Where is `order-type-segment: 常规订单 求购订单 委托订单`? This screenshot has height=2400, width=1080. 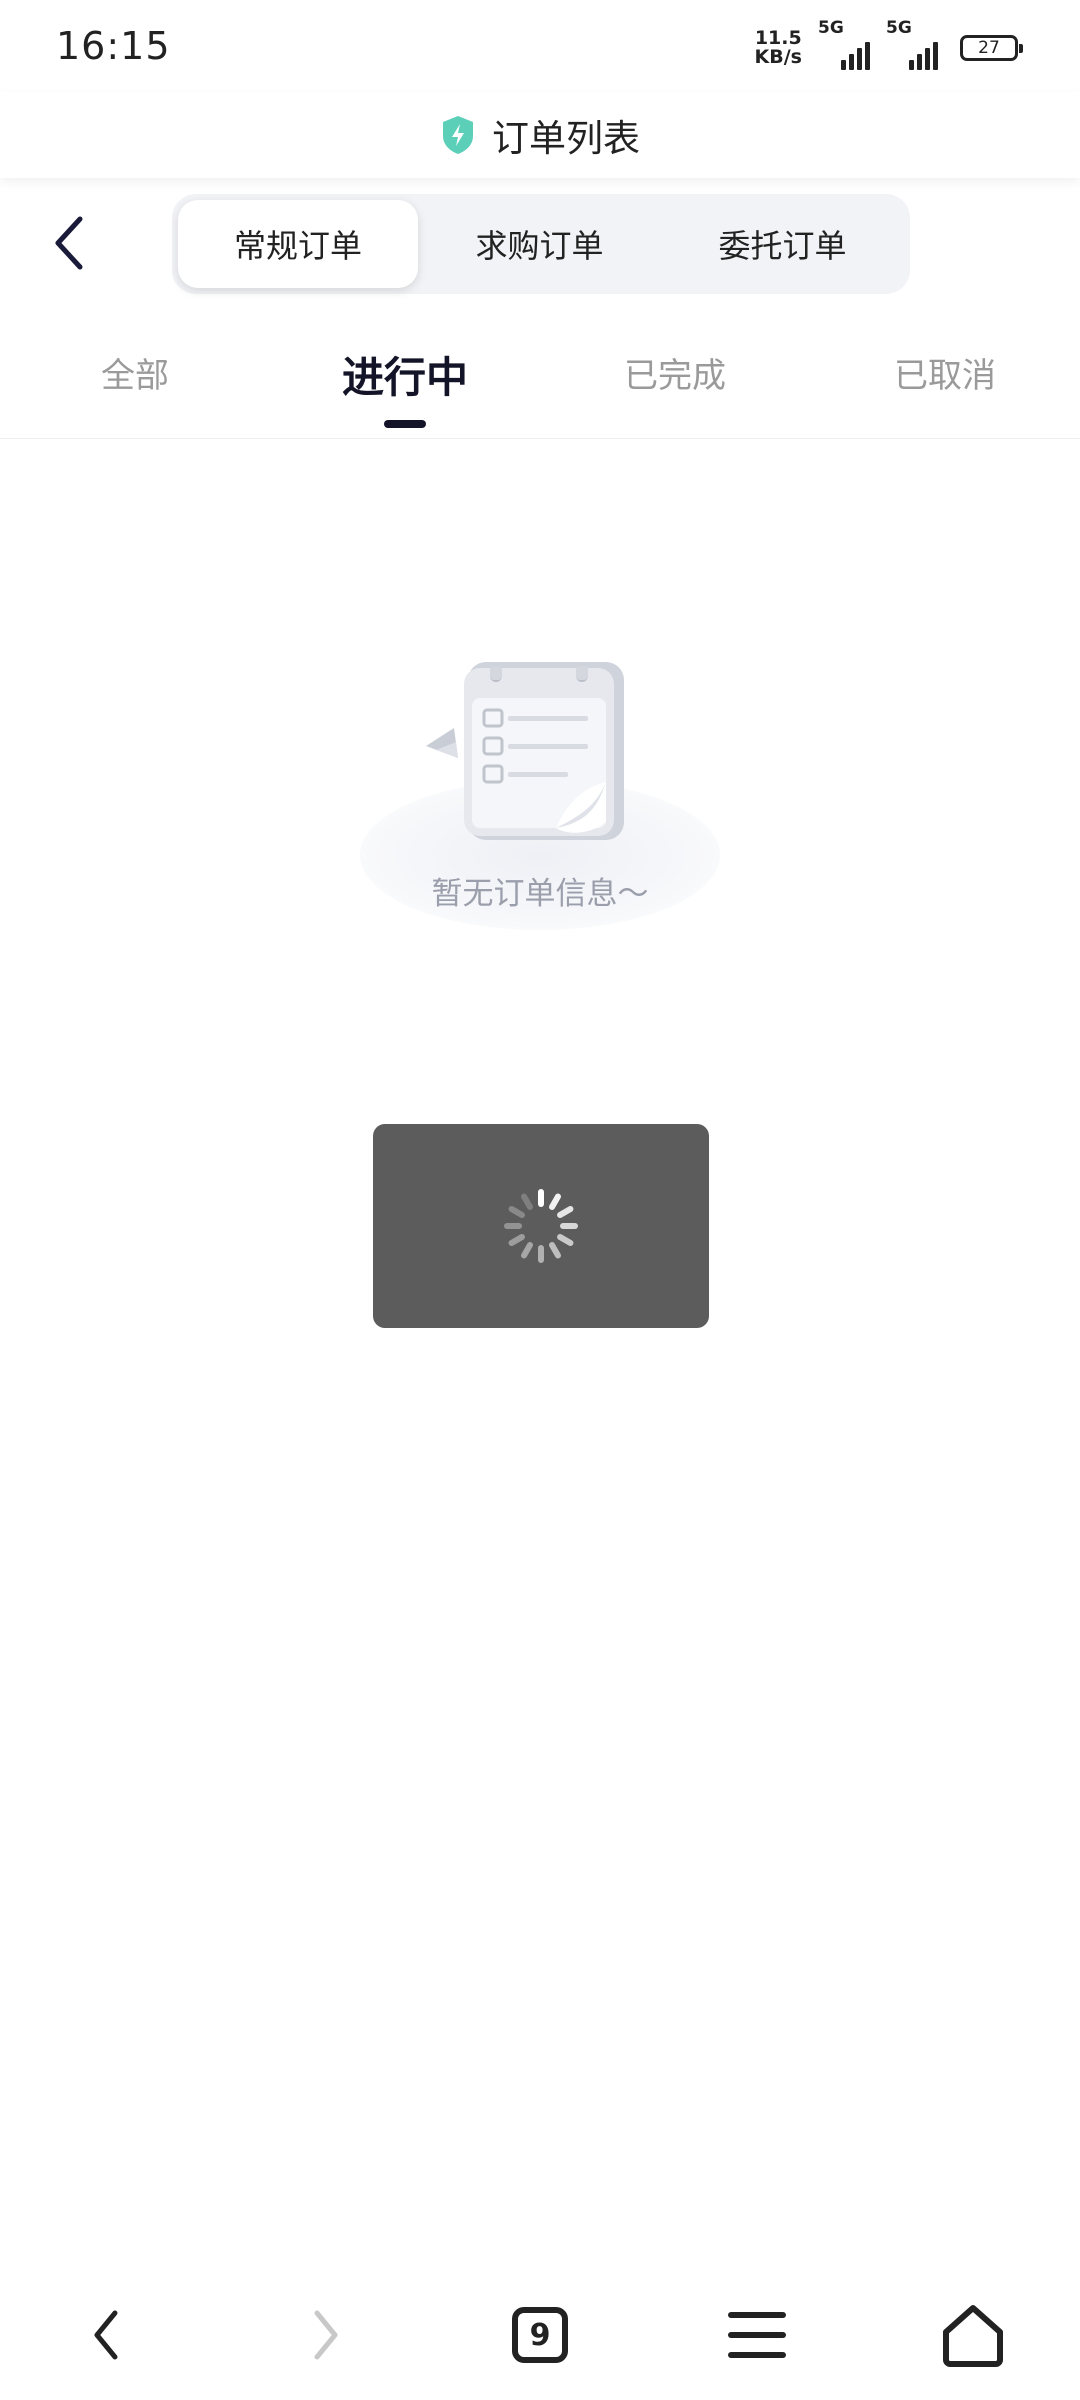
order-type-segment: 常规订单 求购订单 委托订单 is located at coordinates (541, 244).